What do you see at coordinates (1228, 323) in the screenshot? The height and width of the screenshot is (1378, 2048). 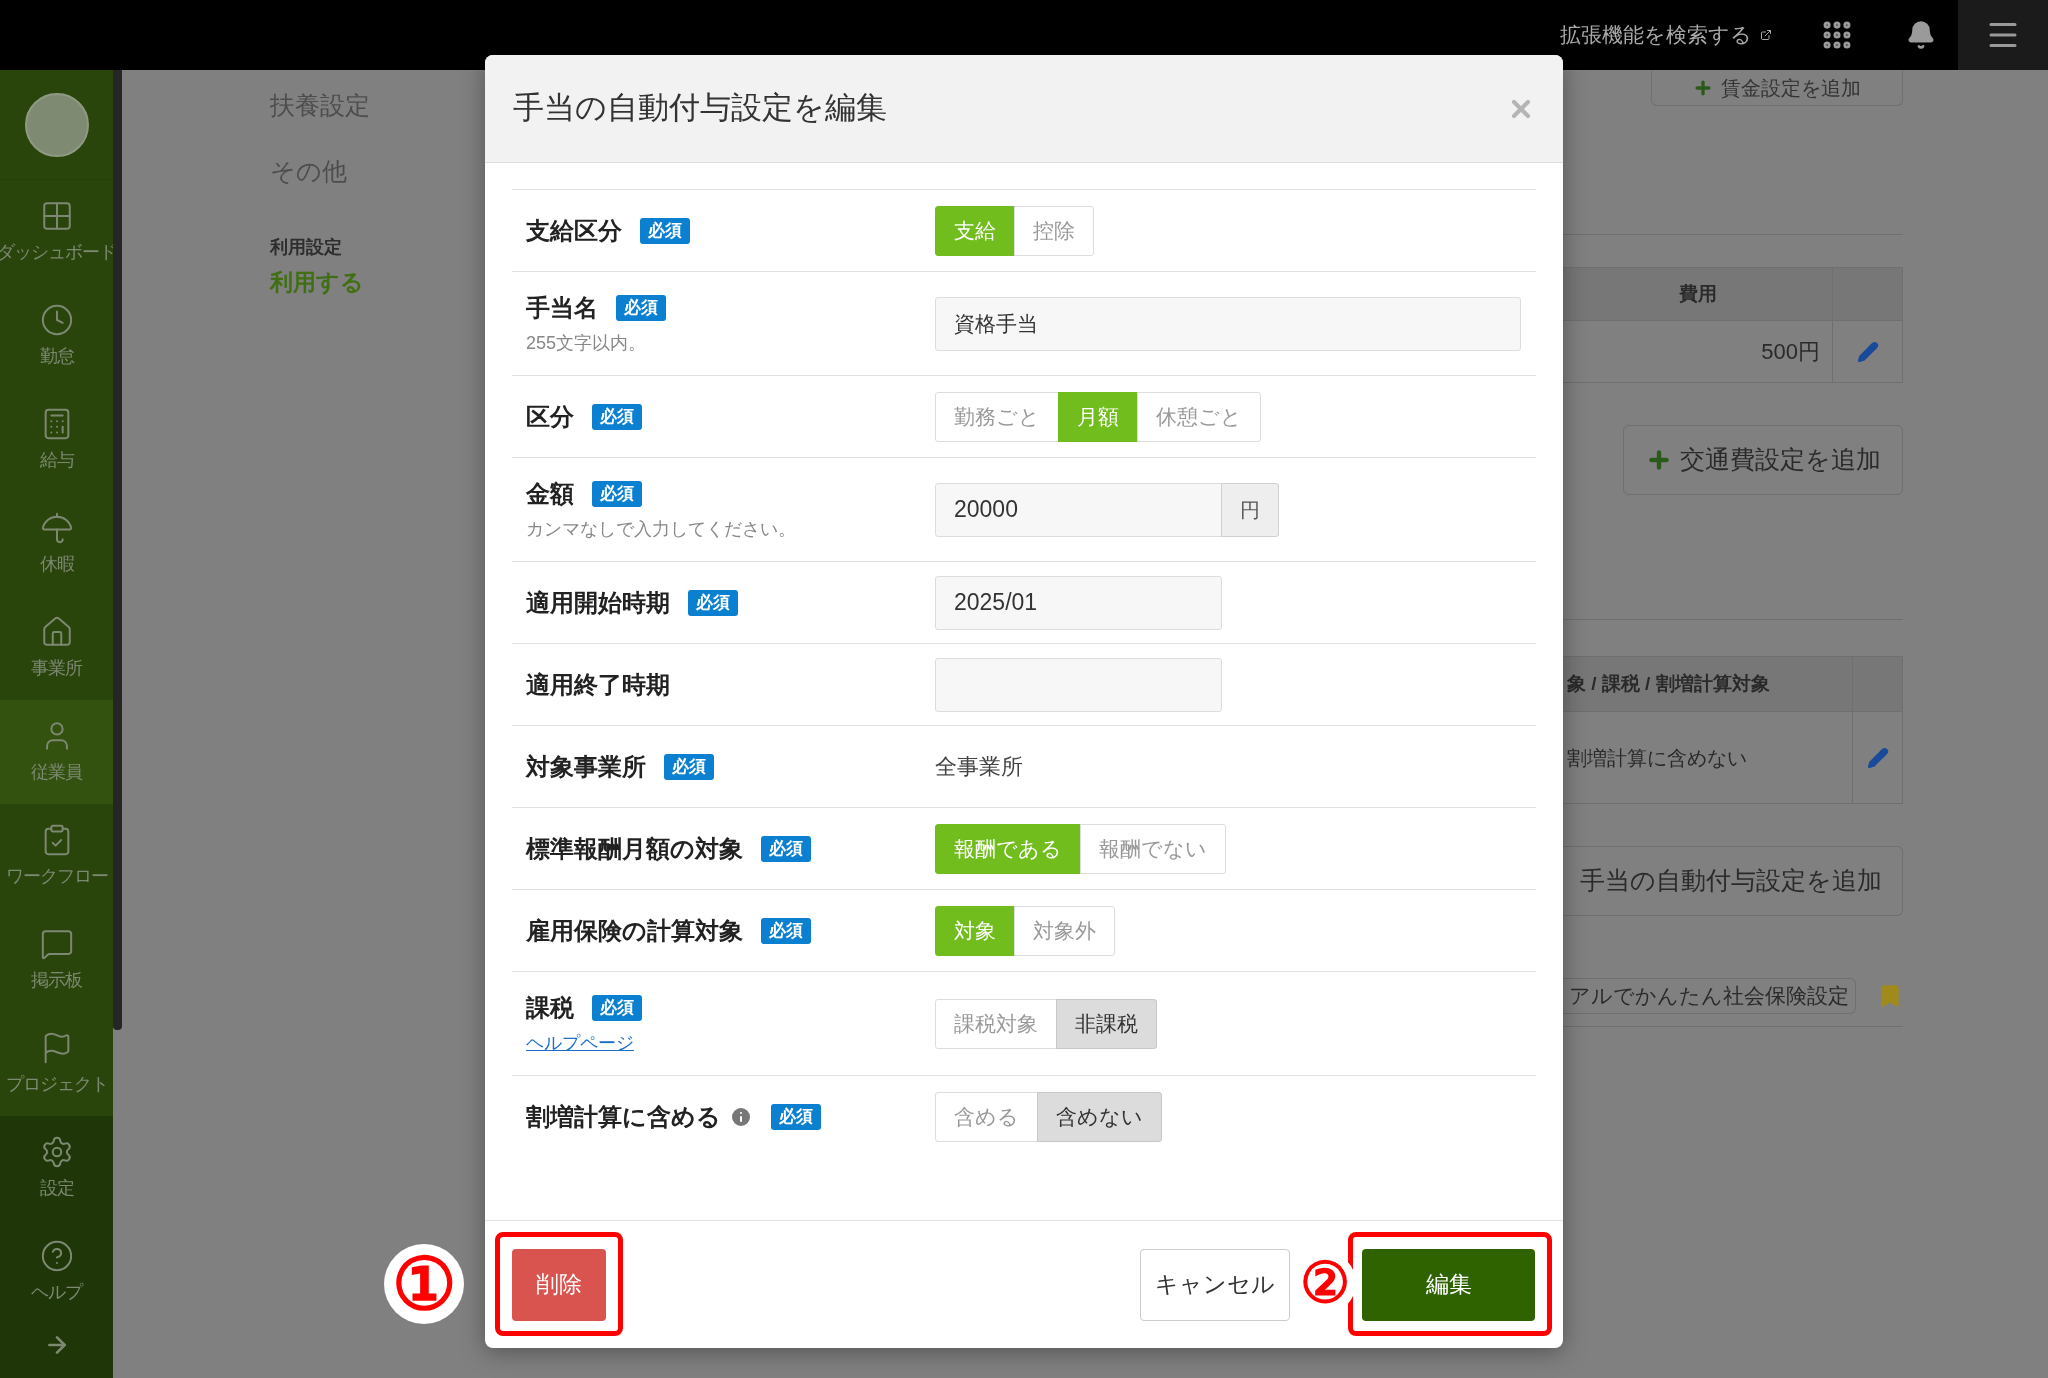 I see `input-field: 資格手当` at bounding box center [1228, 323].